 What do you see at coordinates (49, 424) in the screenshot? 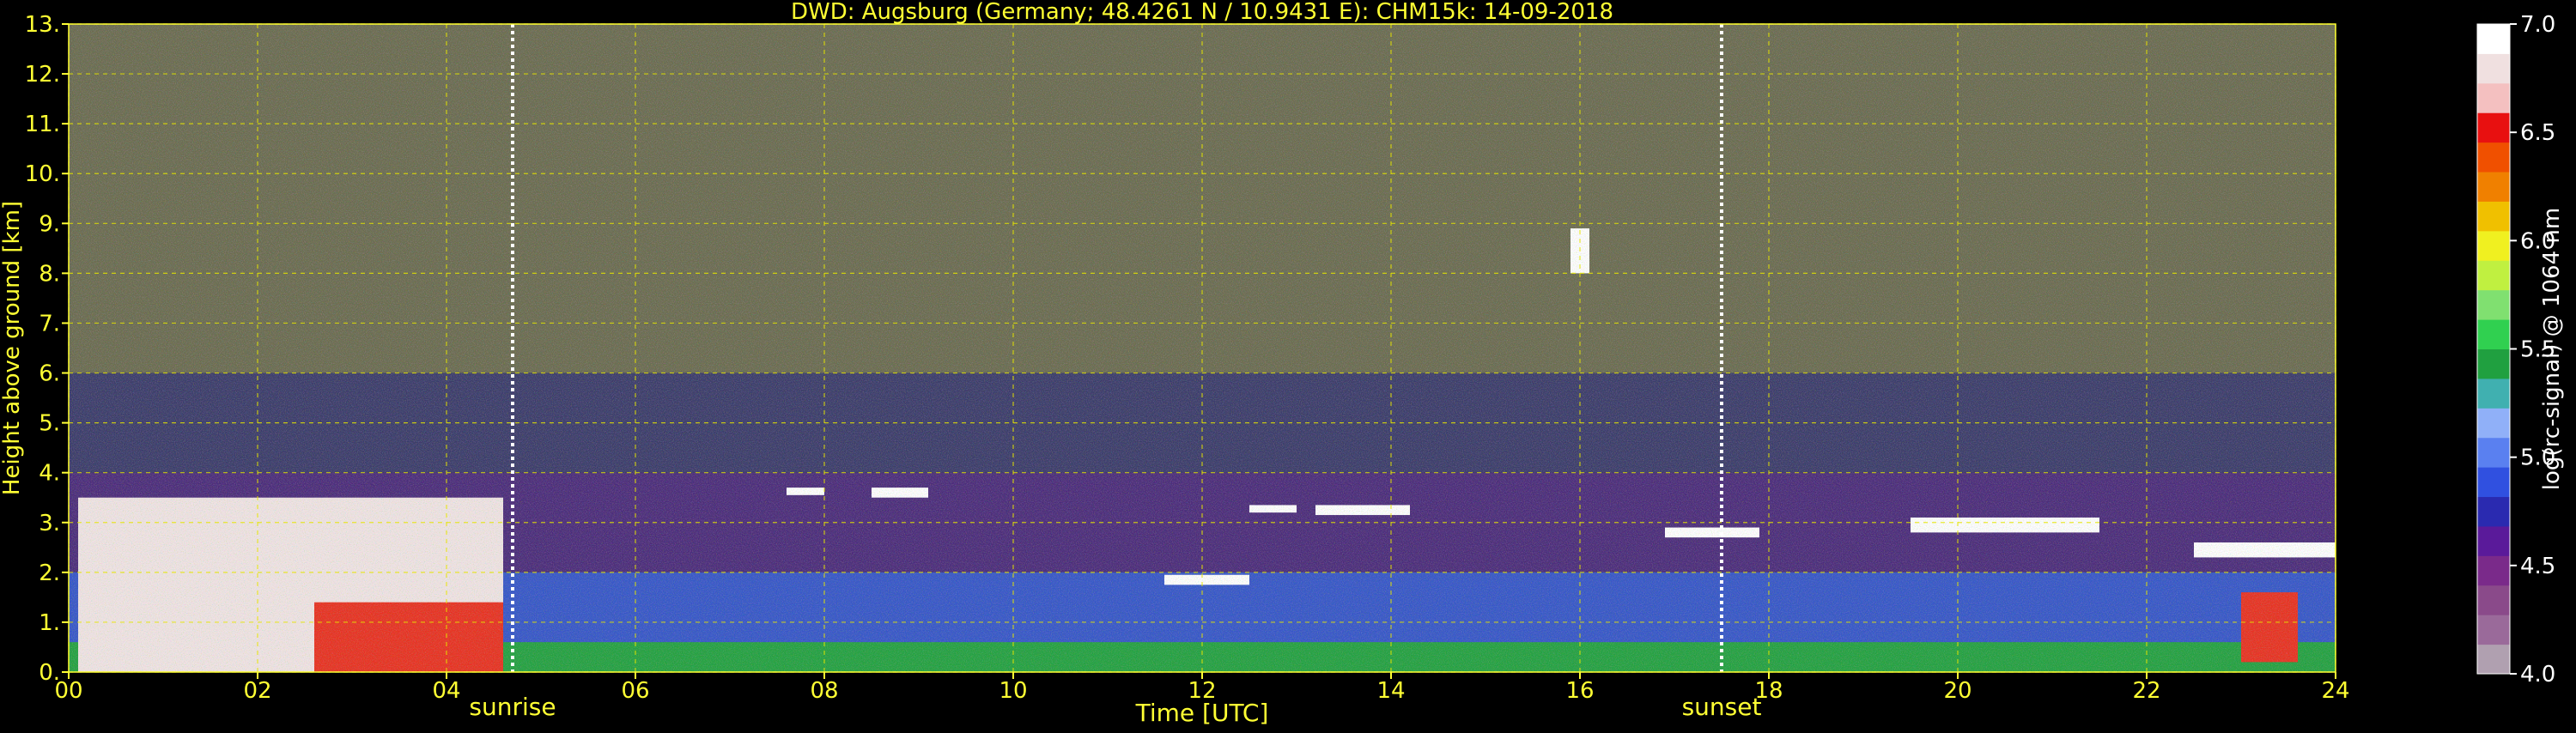
I see `y-tick-label: 5.` at bounding box center [49, 424].